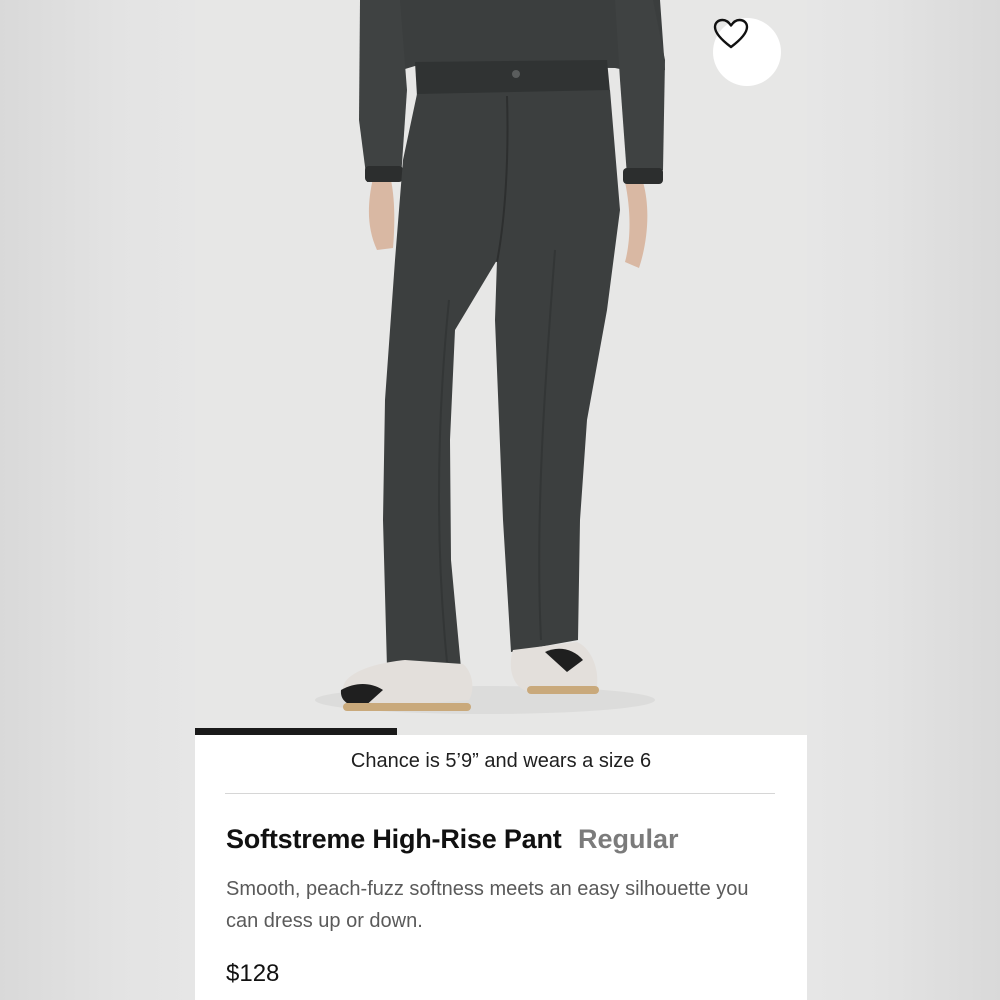 This screenshot has height=1000, width=1000. What do you see at coordinates (500, 793) in the screenshot?
I see `divider` at bounding box center [500, 793].